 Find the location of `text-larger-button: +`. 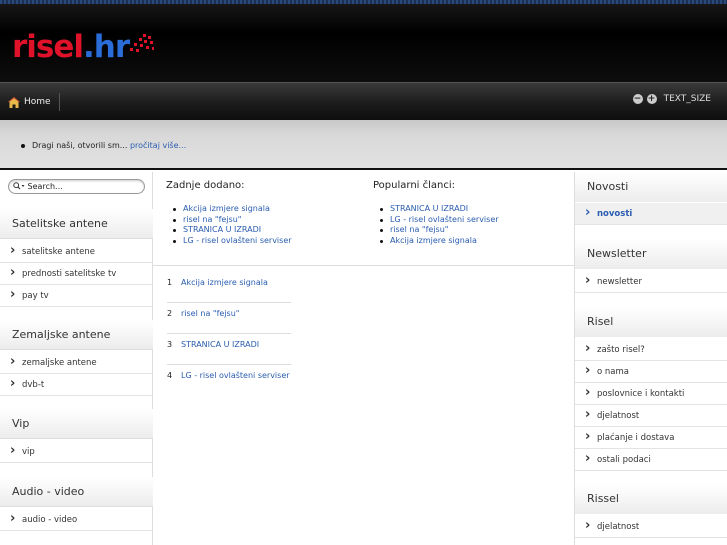

text-larger-button: + is located at coordinates (651, 99).